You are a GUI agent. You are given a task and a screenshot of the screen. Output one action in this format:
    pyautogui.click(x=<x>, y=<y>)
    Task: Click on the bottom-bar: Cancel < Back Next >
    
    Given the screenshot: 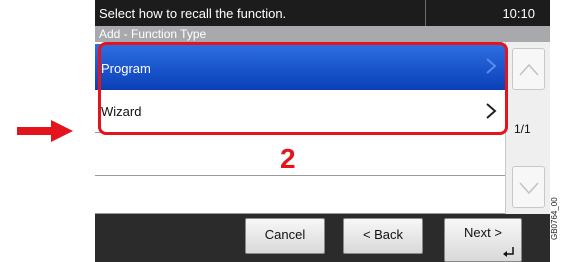 What is the action you would take?
    pyautogui.click(x=322, y=238)
    